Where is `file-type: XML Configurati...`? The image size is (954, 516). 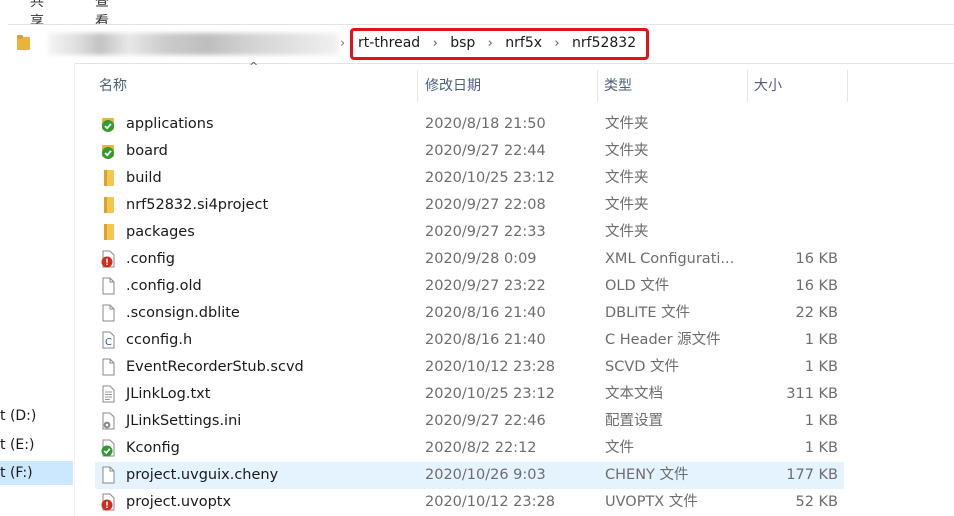 file-type: XML Configurati... is located at coordinates (670, 259).